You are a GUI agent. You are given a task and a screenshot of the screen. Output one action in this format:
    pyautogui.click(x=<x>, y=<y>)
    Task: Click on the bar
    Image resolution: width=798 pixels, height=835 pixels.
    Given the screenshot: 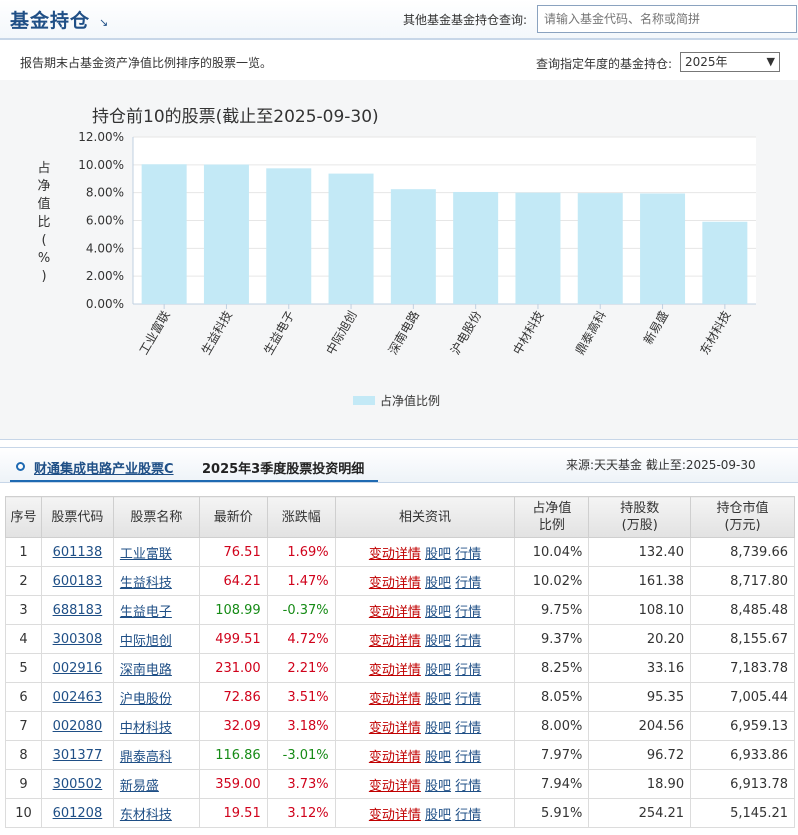 What is the action you would take?
    pyautogui.click(x=600, y=248)
    